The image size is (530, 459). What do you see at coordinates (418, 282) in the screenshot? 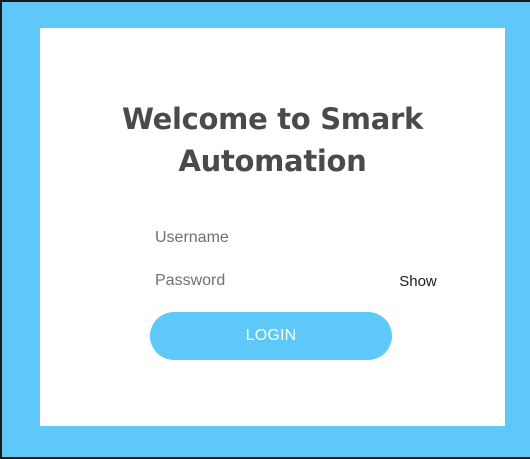
I see `show-password-toggle: Show` at bounding box center [418, 282].